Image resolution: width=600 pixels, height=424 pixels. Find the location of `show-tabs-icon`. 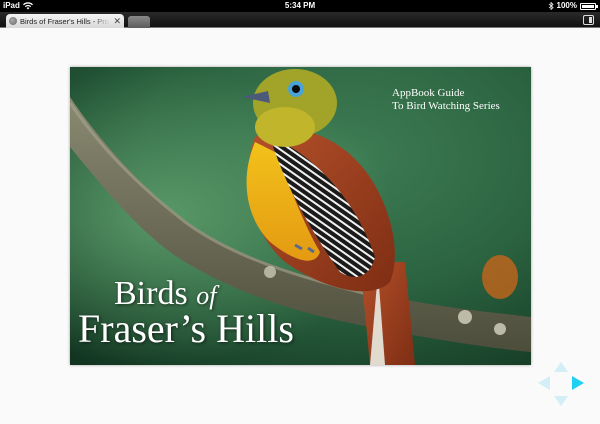

show-tabs-icon is located at coordinates (588, 20).